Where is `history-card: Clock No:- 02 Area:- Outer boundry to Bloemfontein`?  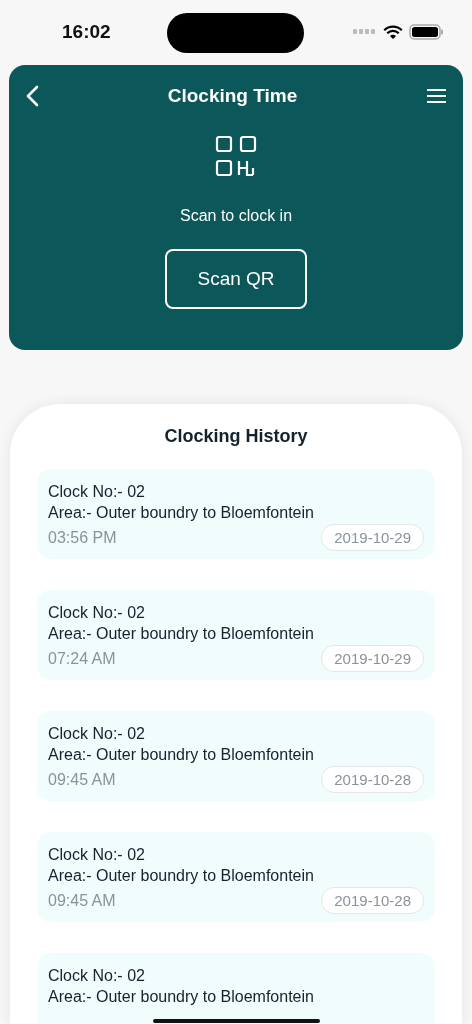
history-card: Clock No:- 02 Area:- Outer boundry to Bloemfontein is located at coordinates (236, 988).